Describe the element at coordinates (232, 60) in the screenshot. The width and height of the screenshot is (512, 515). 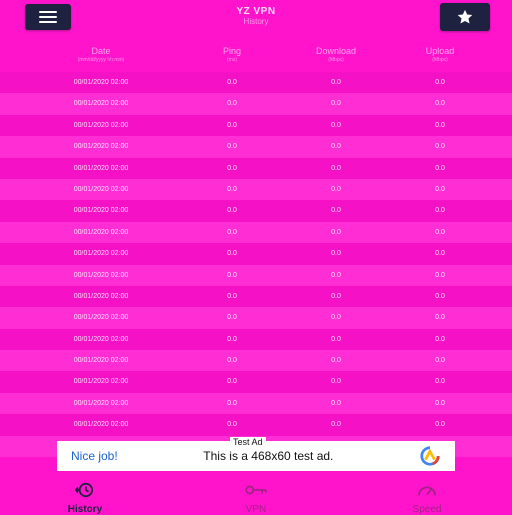
I see `column-unit: (ms)` at that location.